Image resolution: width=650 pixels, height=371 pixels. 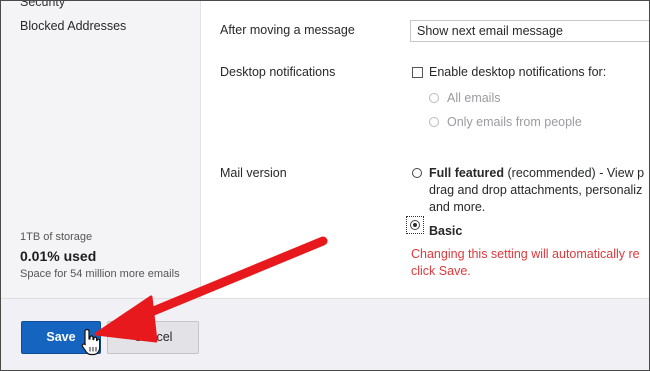 What do you see at coordinates (42, 5) in the screenshot?
I see `sidebar-item-security: Security` at bounding box center [42, 5].